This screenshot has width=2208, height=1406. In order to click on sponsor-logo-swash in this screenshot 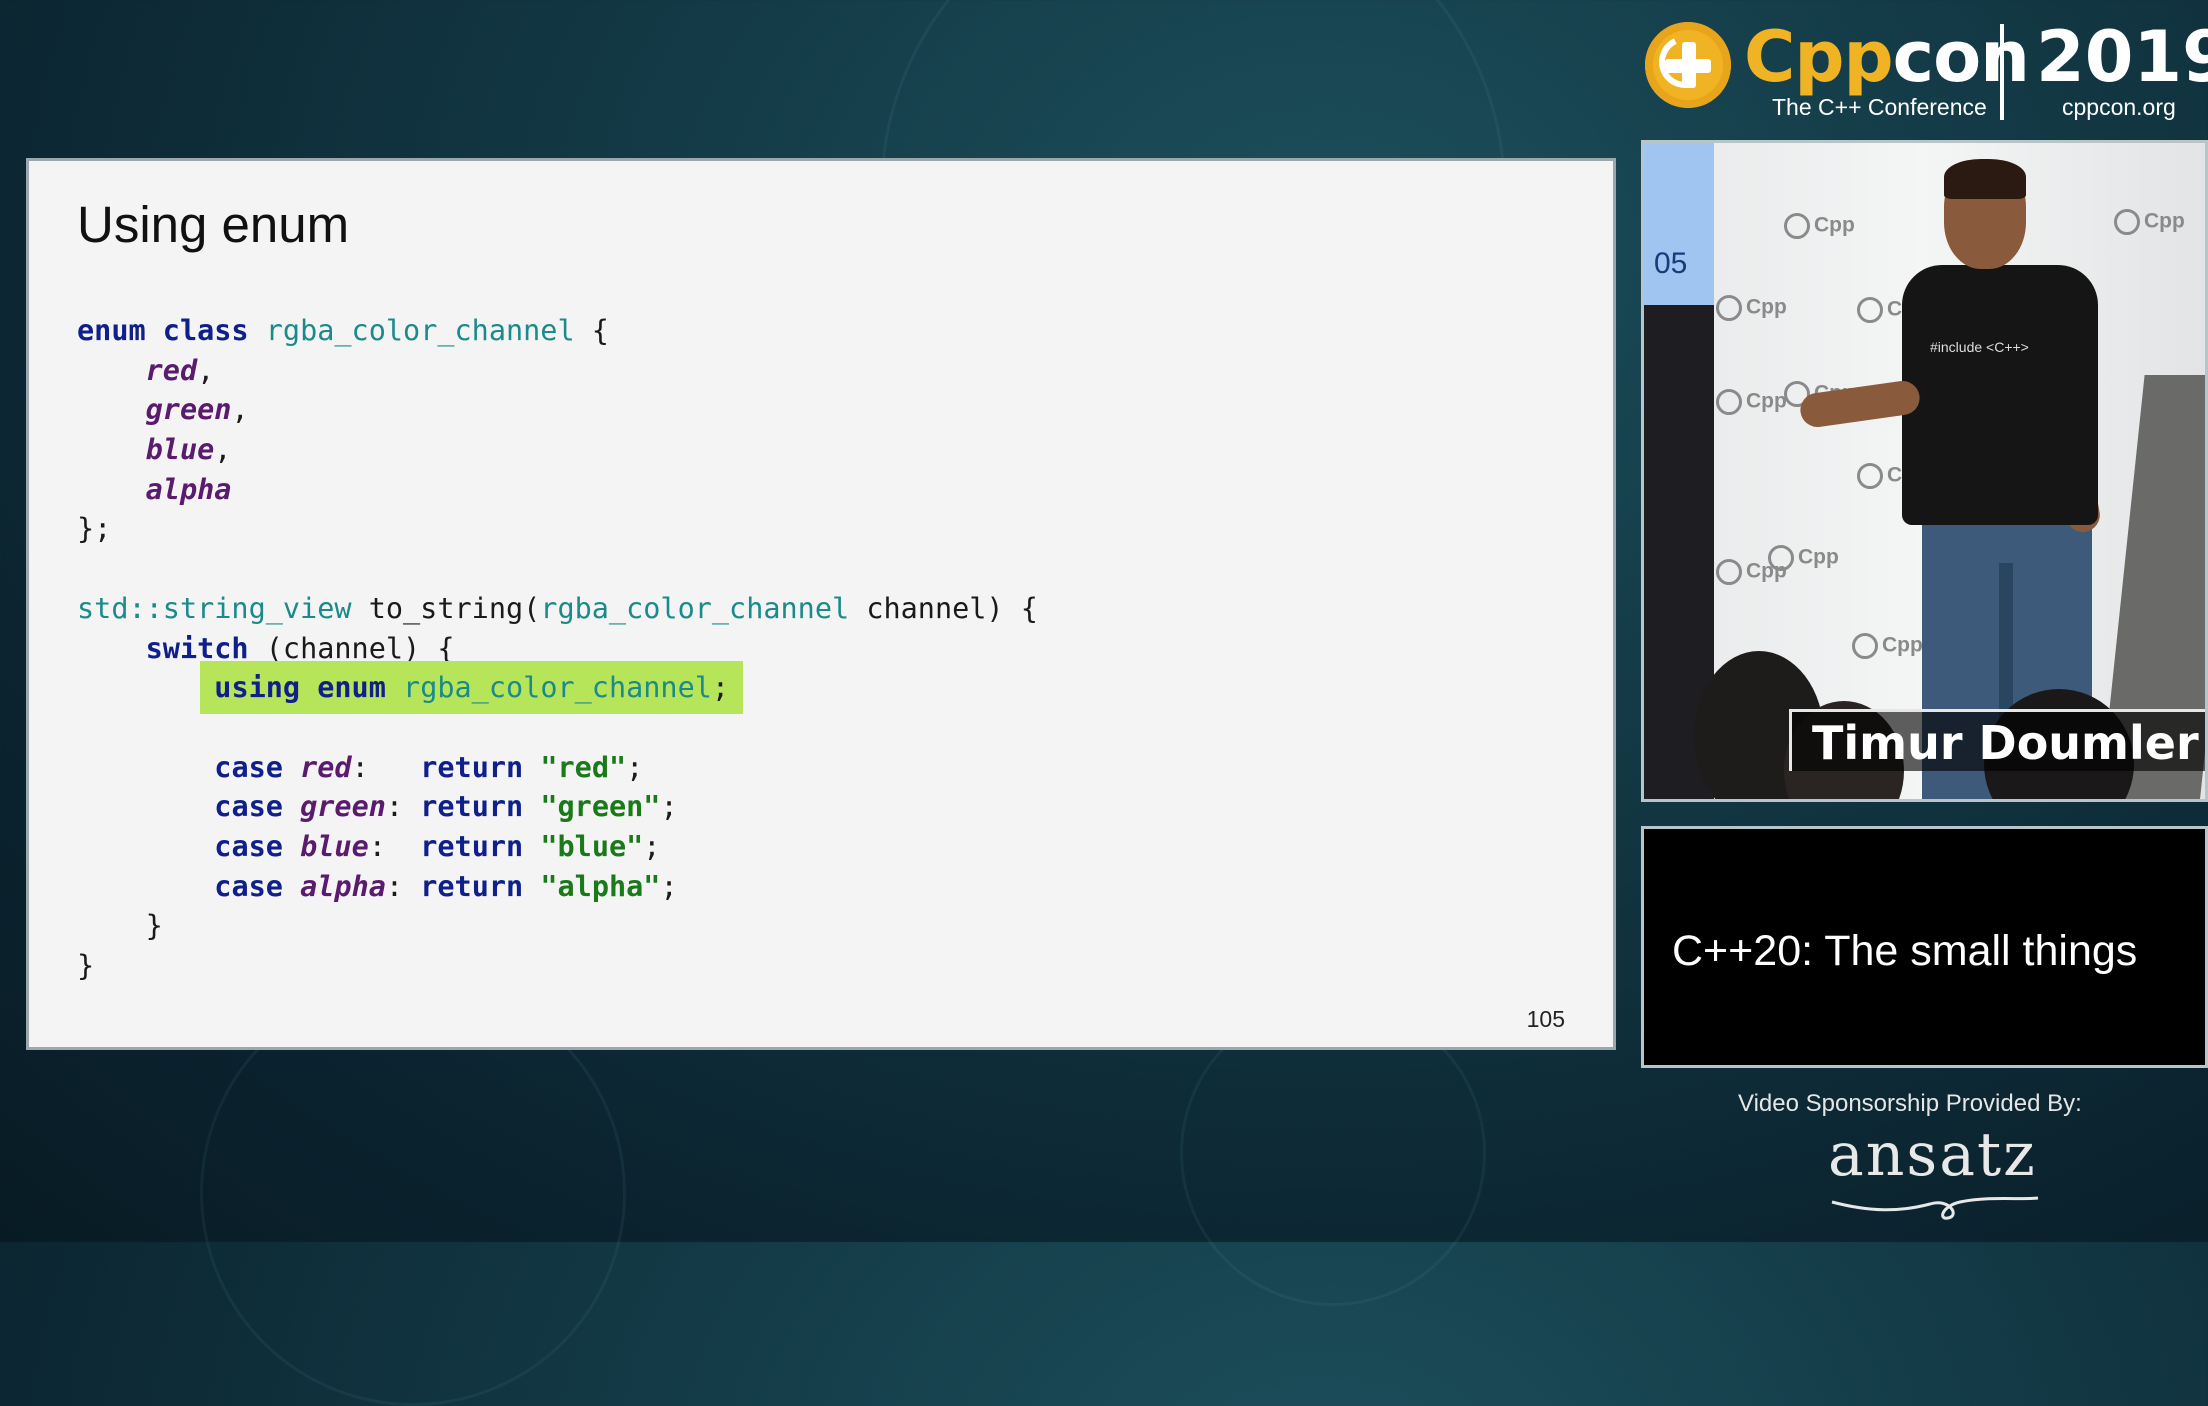, I will do `click(1935, 1208)`.